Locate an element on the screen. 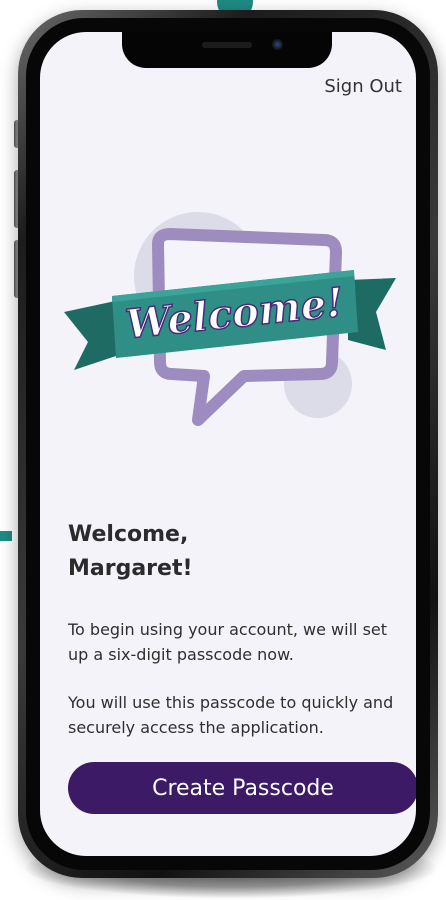  create-passcode-button: Create Passcode is located at coordinates (242, 788).